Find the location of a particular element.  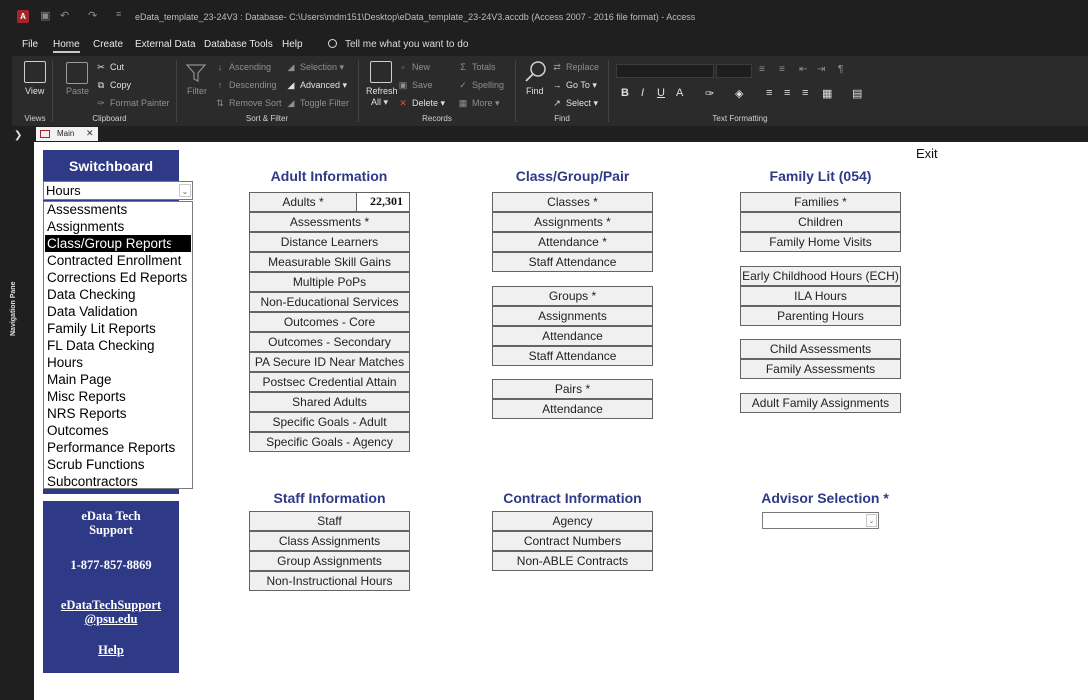

increase-indent-icon: ⇥ is located at coordinates (821, 69).